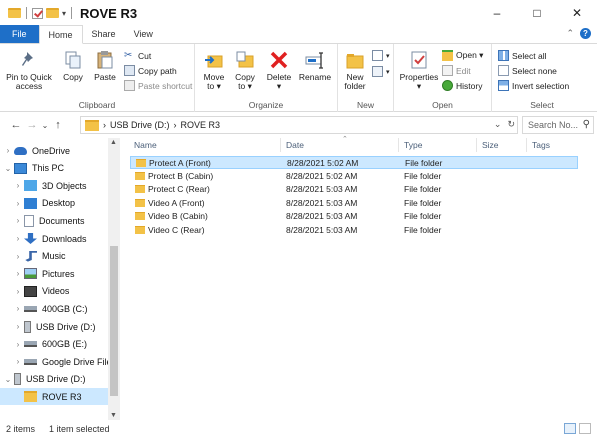  What do you see at coordinates (503, 70) in the screenshot?
I see `select-none-icon` at bounding box center [503, 70].